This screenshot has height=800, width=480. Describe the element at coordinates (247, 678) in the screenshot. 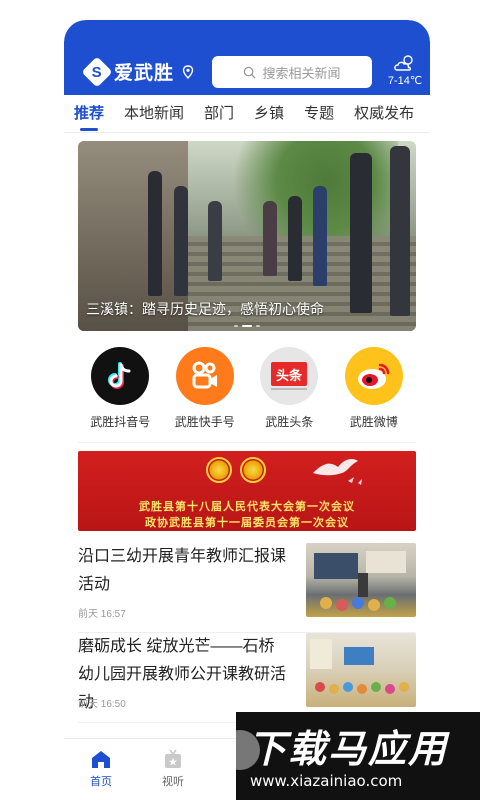

I see `news-item: 磨砺成长 绽放光芒——石桥幼儿园开展教师公开课教研活动 前天 16:50` at that location.